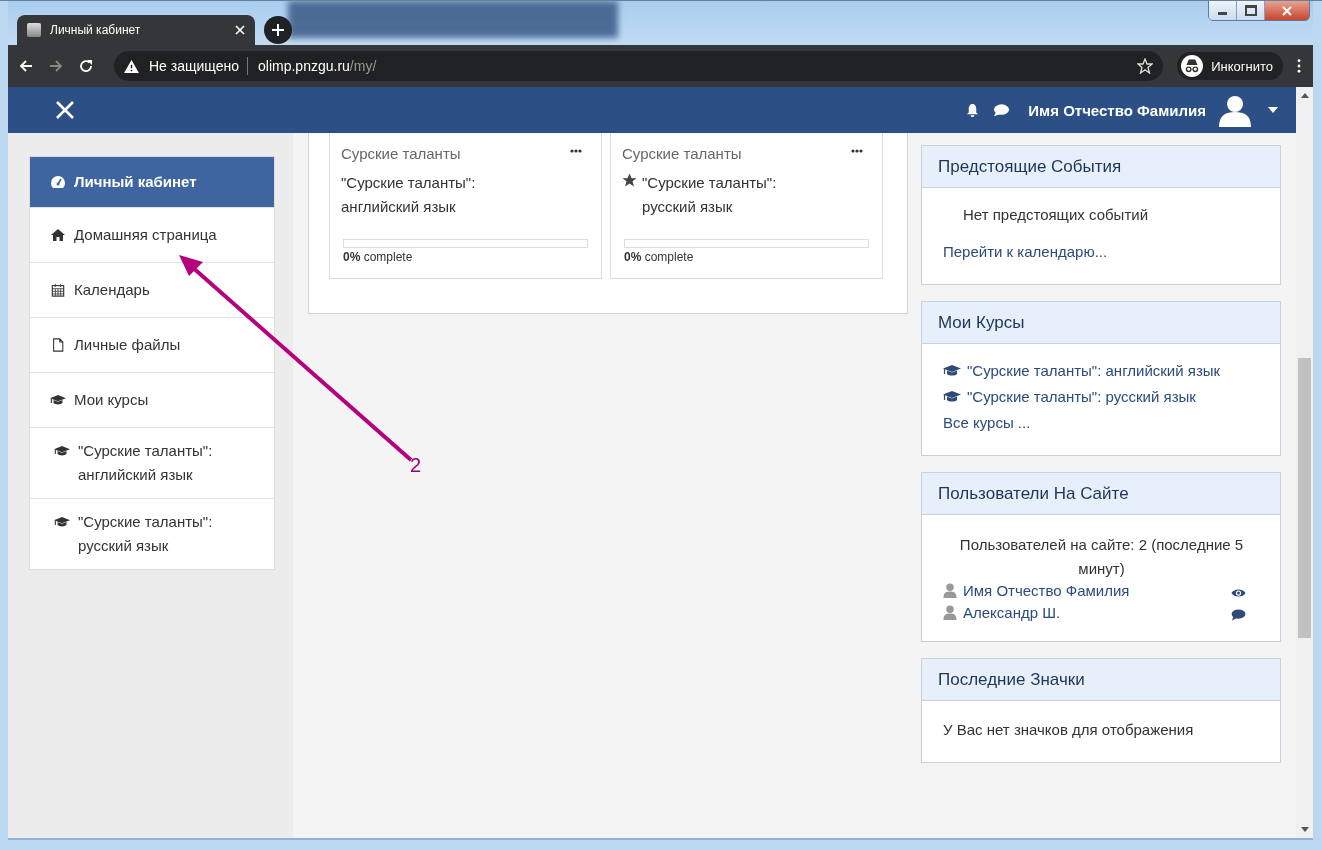 The width and height of the screenshot is (1322, 850). Describe the element at coordinates (86, 66) in the screenshot. I see `reload-icon` at that location.